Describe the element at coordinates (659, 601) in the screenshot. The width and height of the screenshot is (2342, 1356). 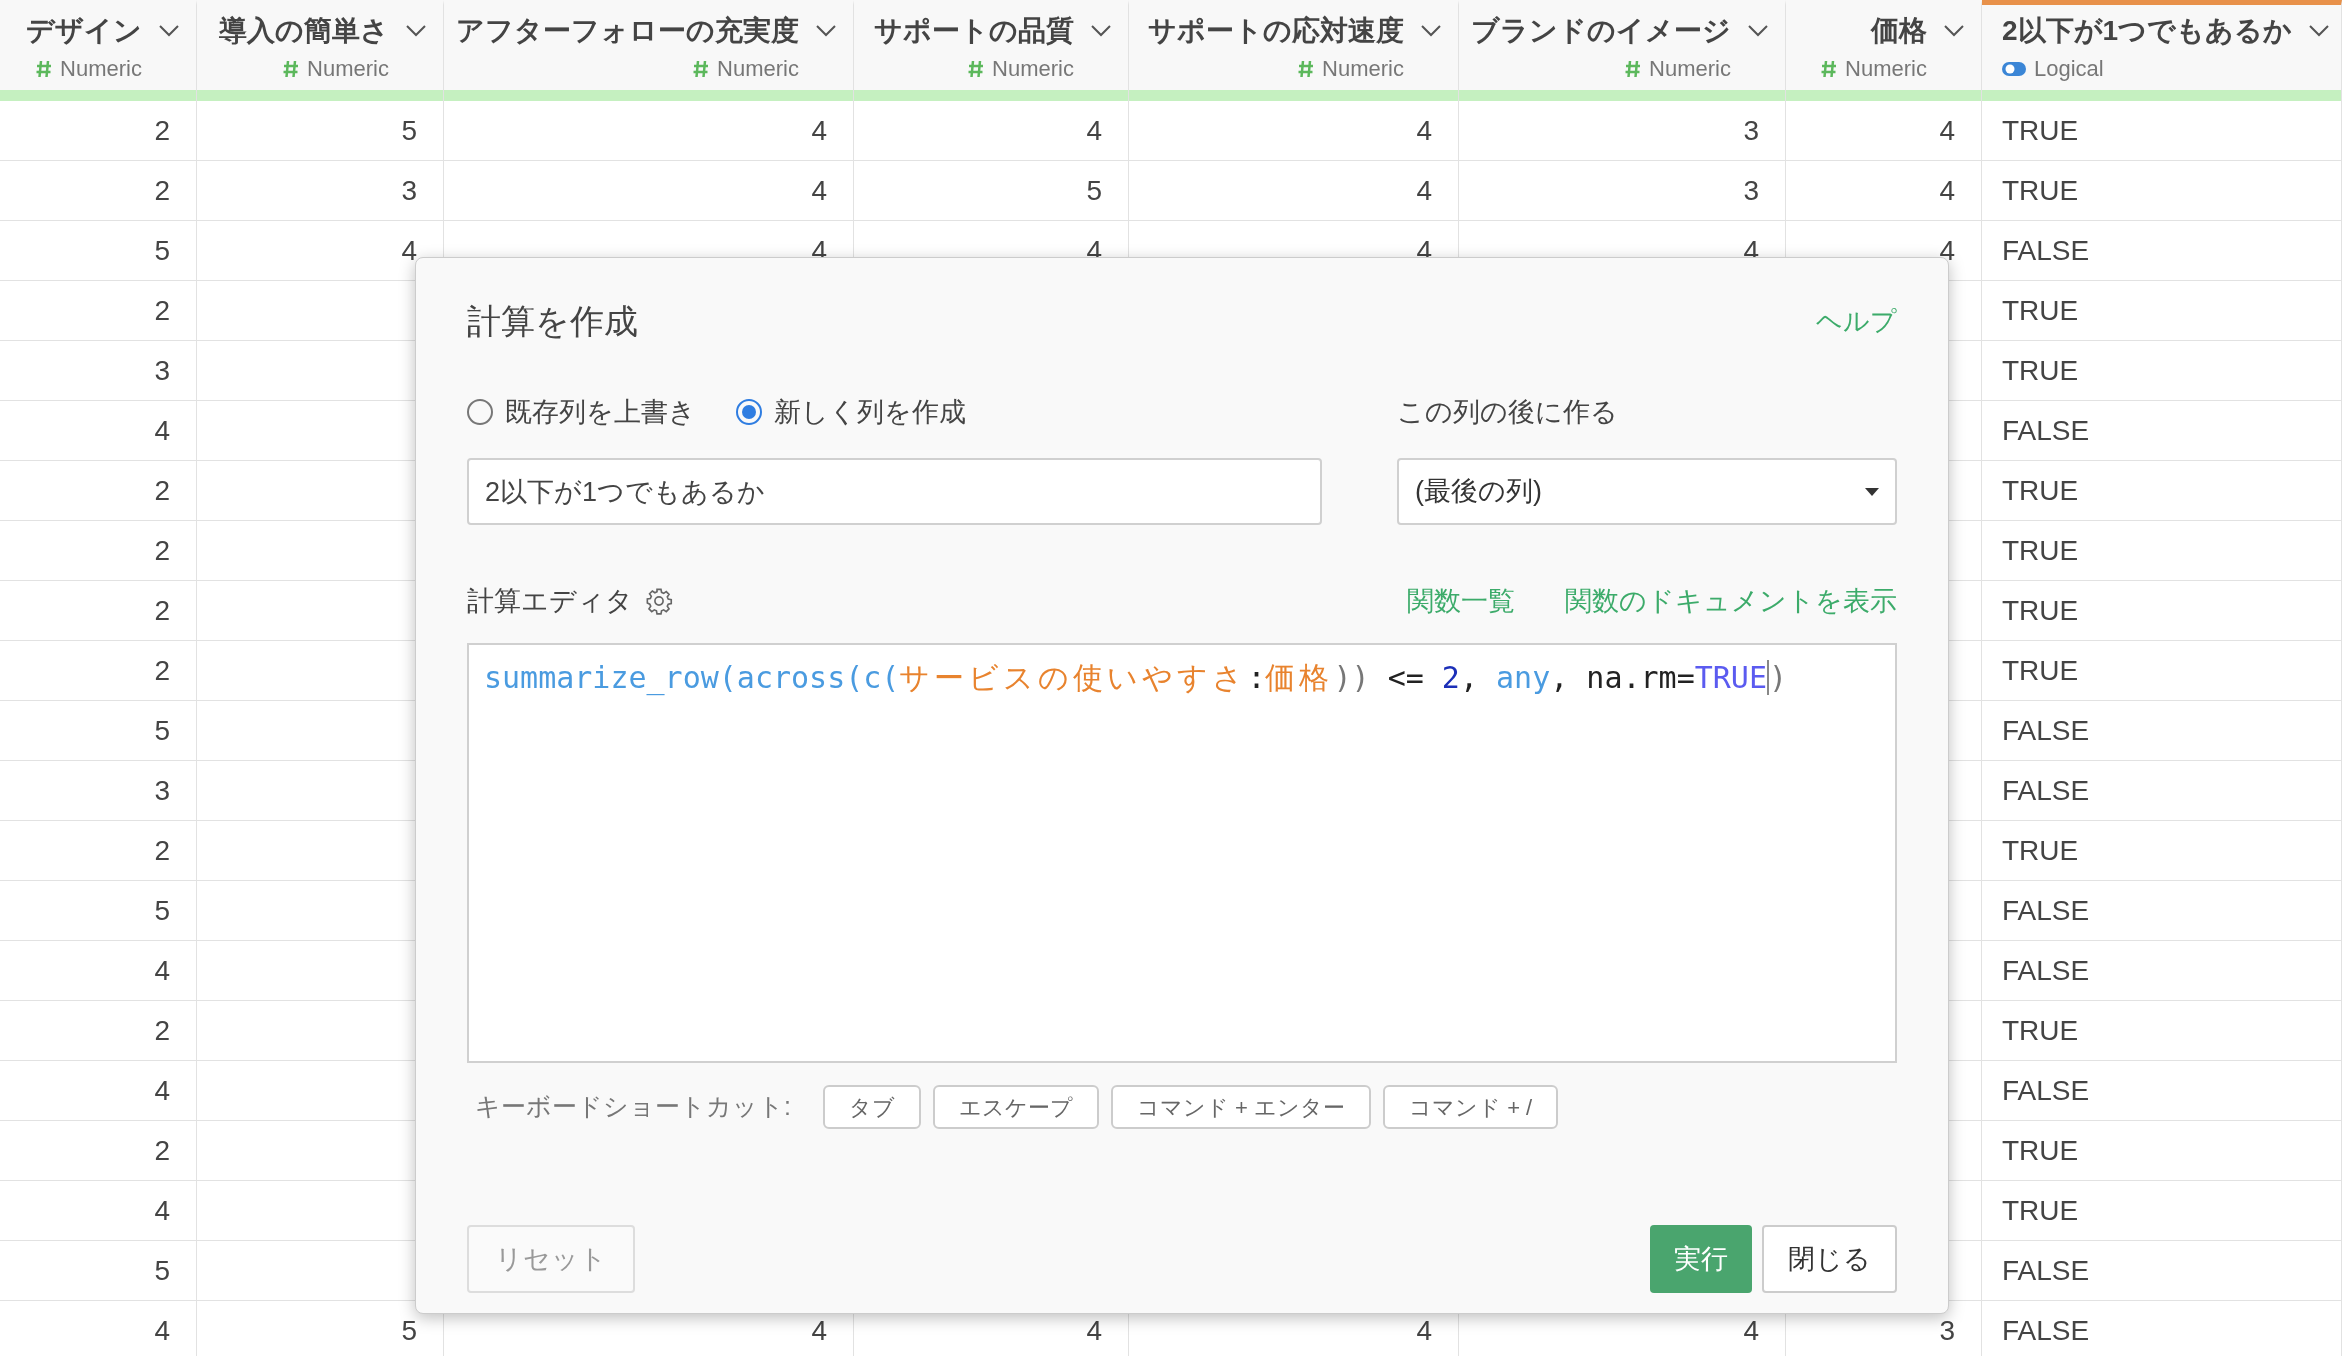
I see `settings-icon` at that location.